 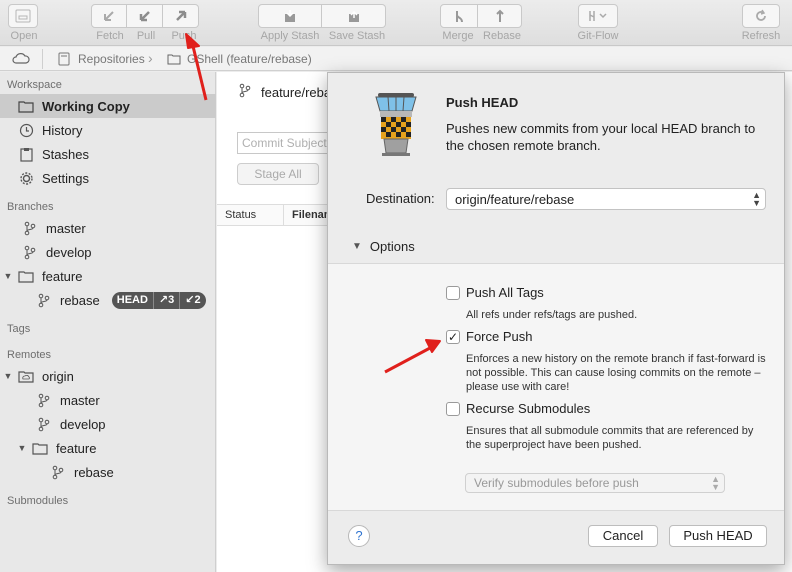 What do you see at coordinates (26, 154) in the screenshot?
I see `clipboard-icon` at bounding box center [26, 154].